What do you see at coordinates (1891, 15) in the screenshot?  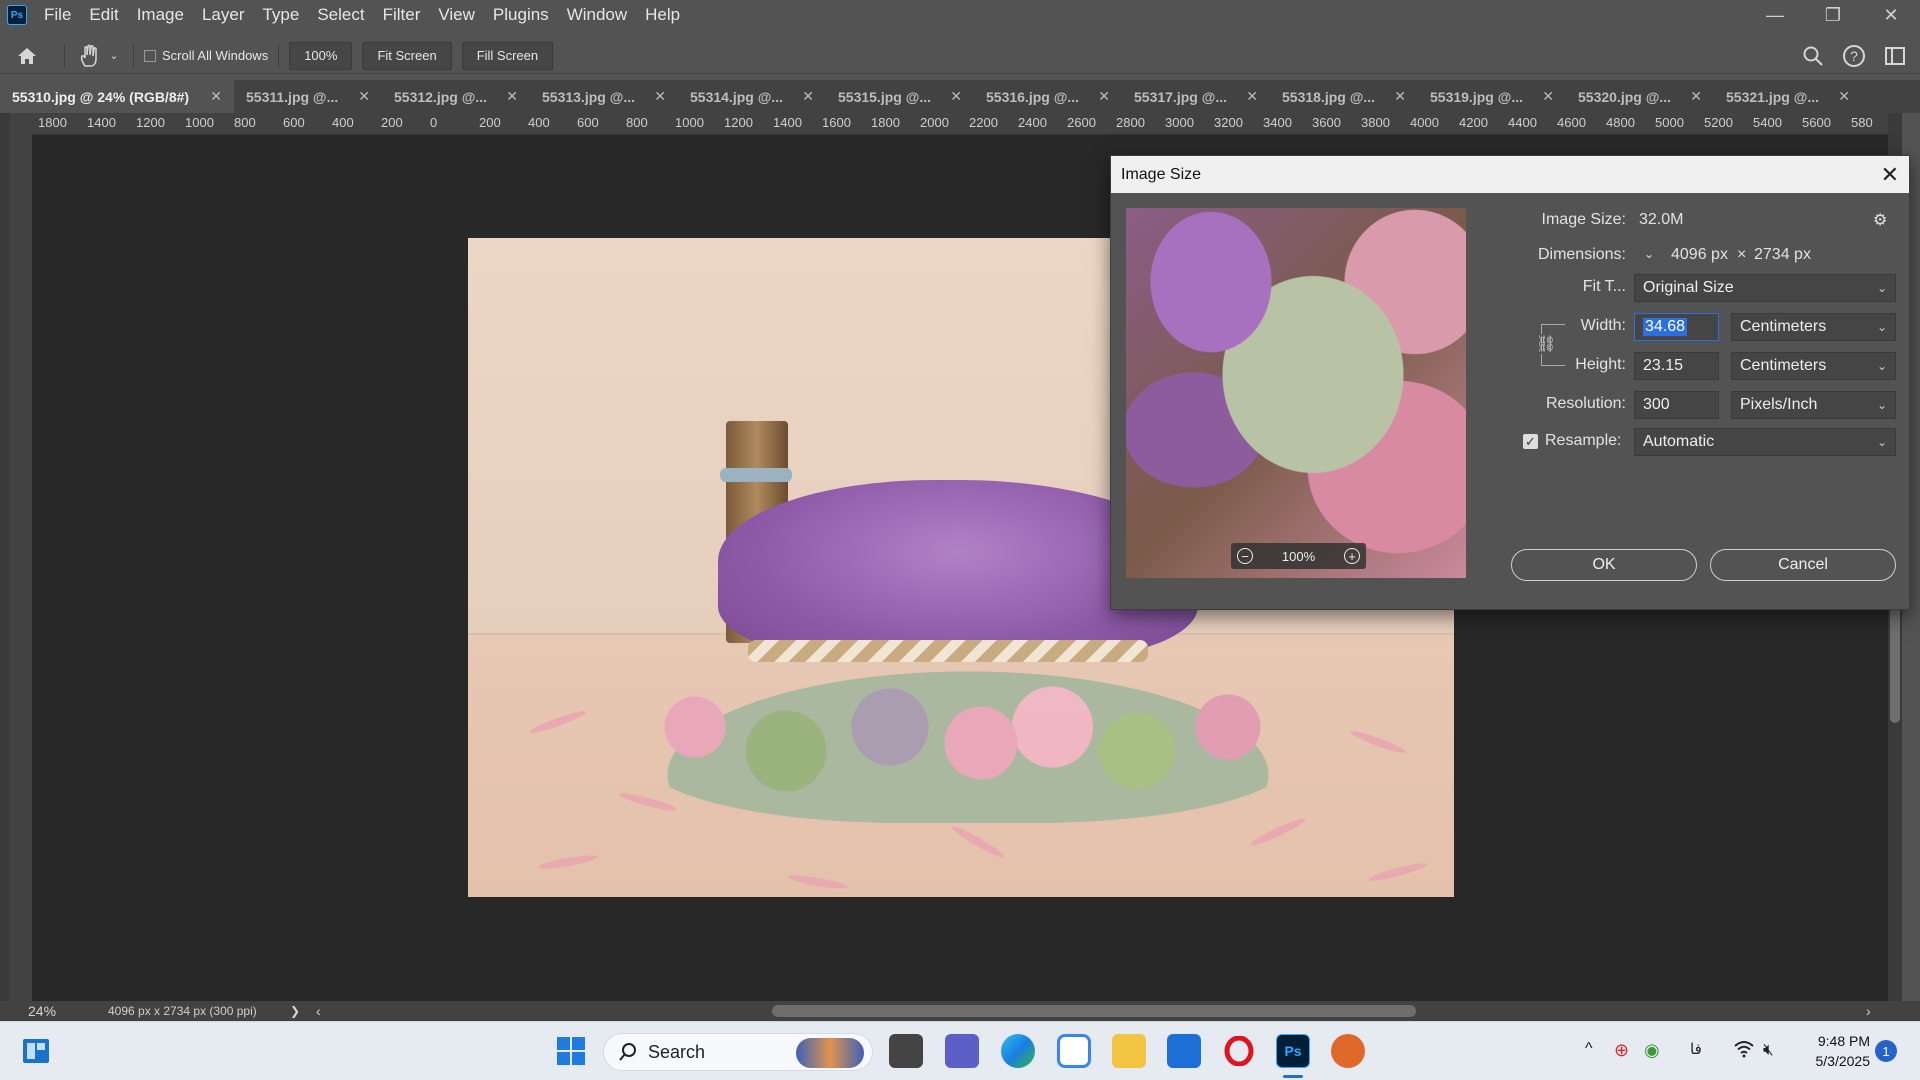 I see `close-window-button: ✕` at bounding box center [1891, 15].